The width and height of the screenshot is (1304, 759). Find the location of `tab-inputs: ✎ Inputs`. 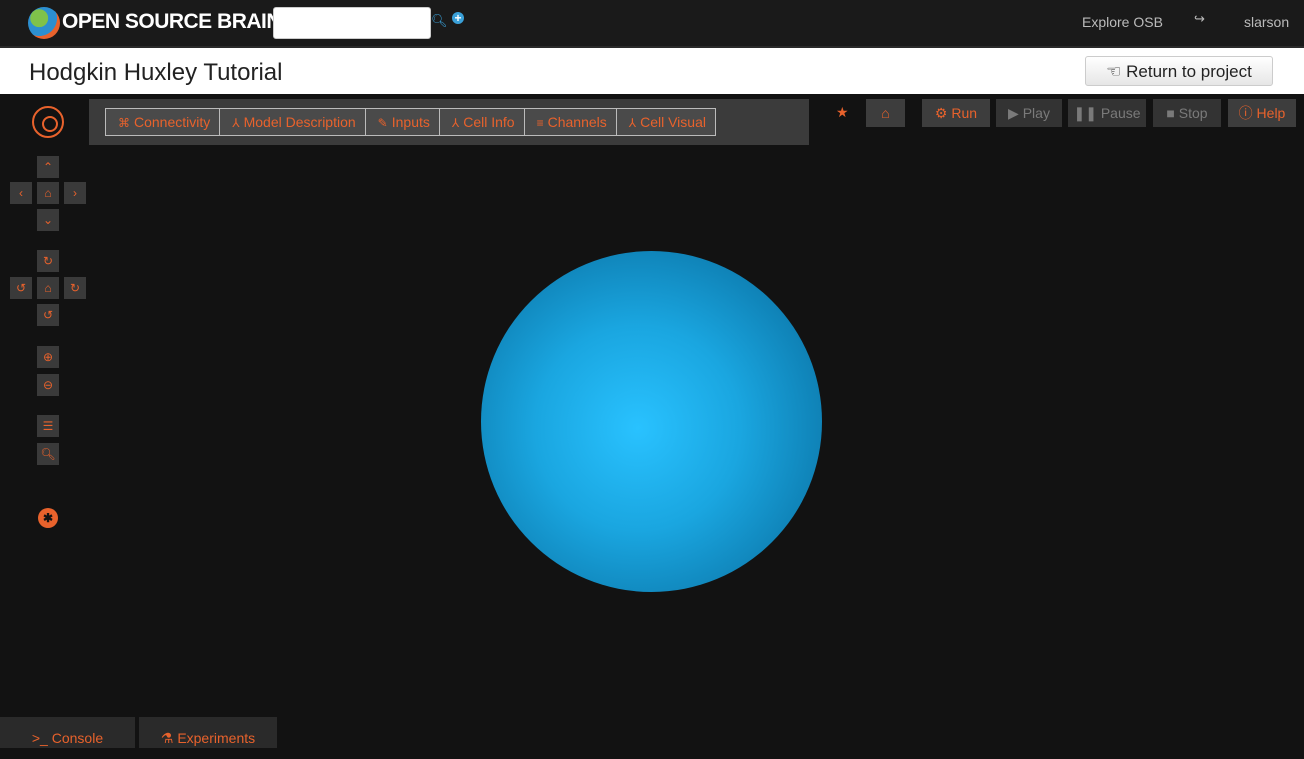

tab-inputs: ✎ Inputs is located at coordinates (403, 122).